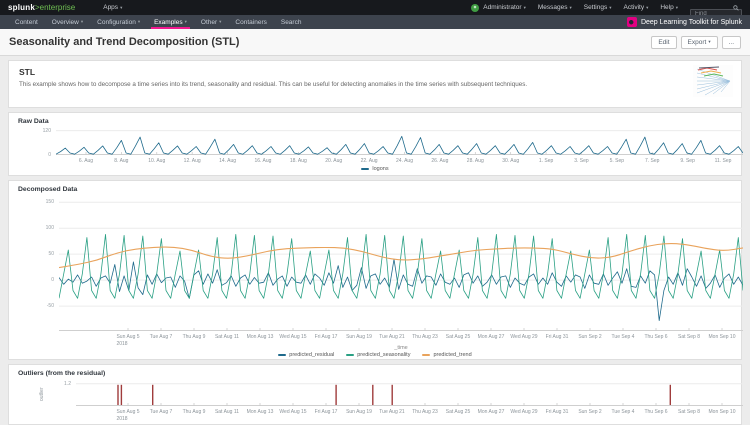 This screenshot has width=750, height=425. What do you see at coordinates (334, 161) in the screenshot?
I see `x-axis-tick-label: 20. Aug` at bounding box center [334, 161].